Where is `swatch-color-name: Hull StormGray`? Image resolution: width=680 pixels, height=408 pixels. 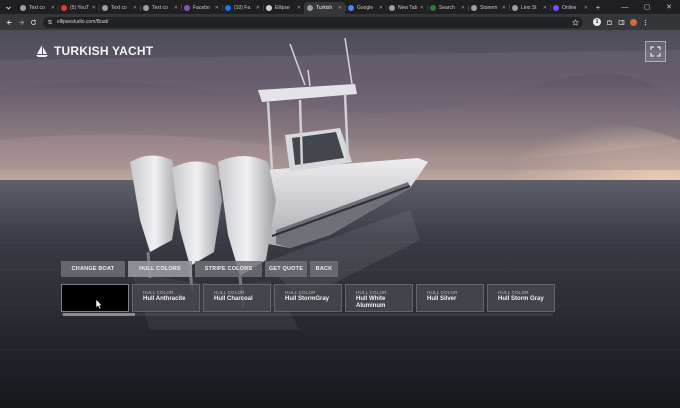
swatch-color-name: Hull StormGray is located at coordinates (307, 299).